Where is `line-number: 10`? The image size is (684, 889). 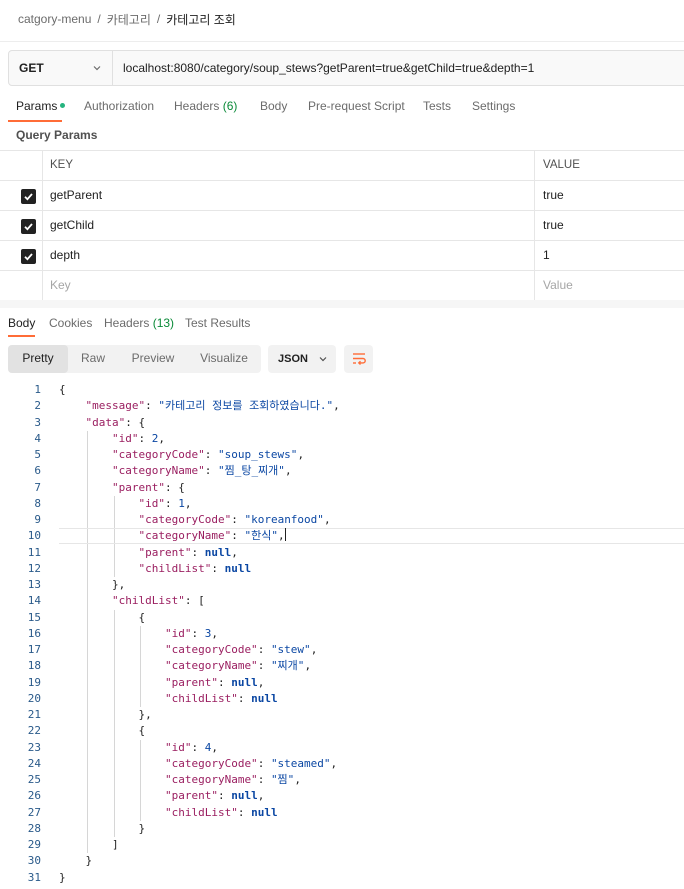
line-number: 10 is located at coordinates (34, 536).